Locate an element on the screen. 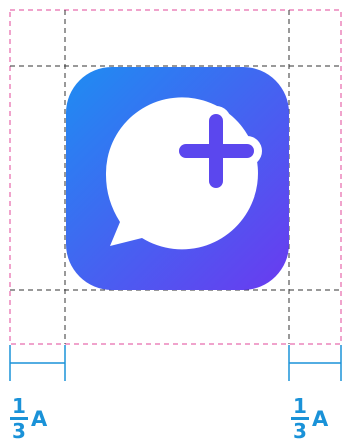 This screenshot has width=344, height=448. margin-label-right: 1 3 A is located at coordinates (309, 418).